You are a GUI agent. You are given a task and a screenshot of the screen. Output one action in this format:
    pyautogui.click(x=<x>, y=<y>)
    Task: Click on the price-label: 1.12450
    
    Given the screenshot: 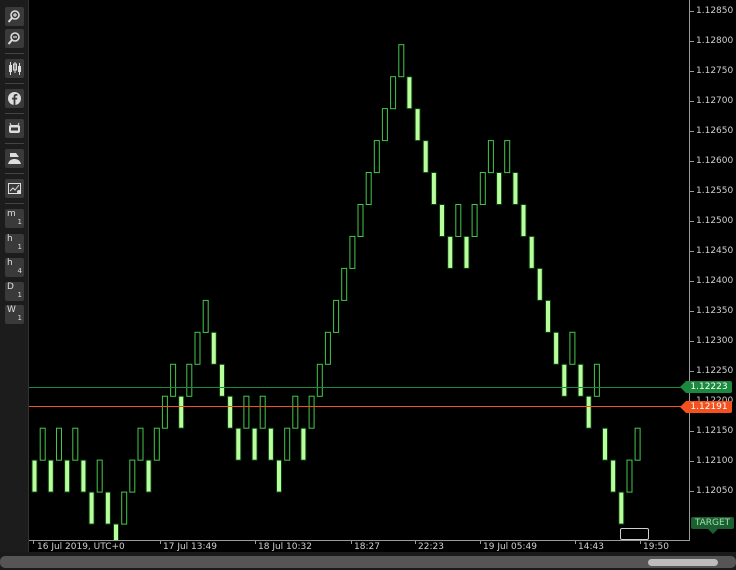 What is the action you would take?
    pyautogui.click(x=715, y=251)
    